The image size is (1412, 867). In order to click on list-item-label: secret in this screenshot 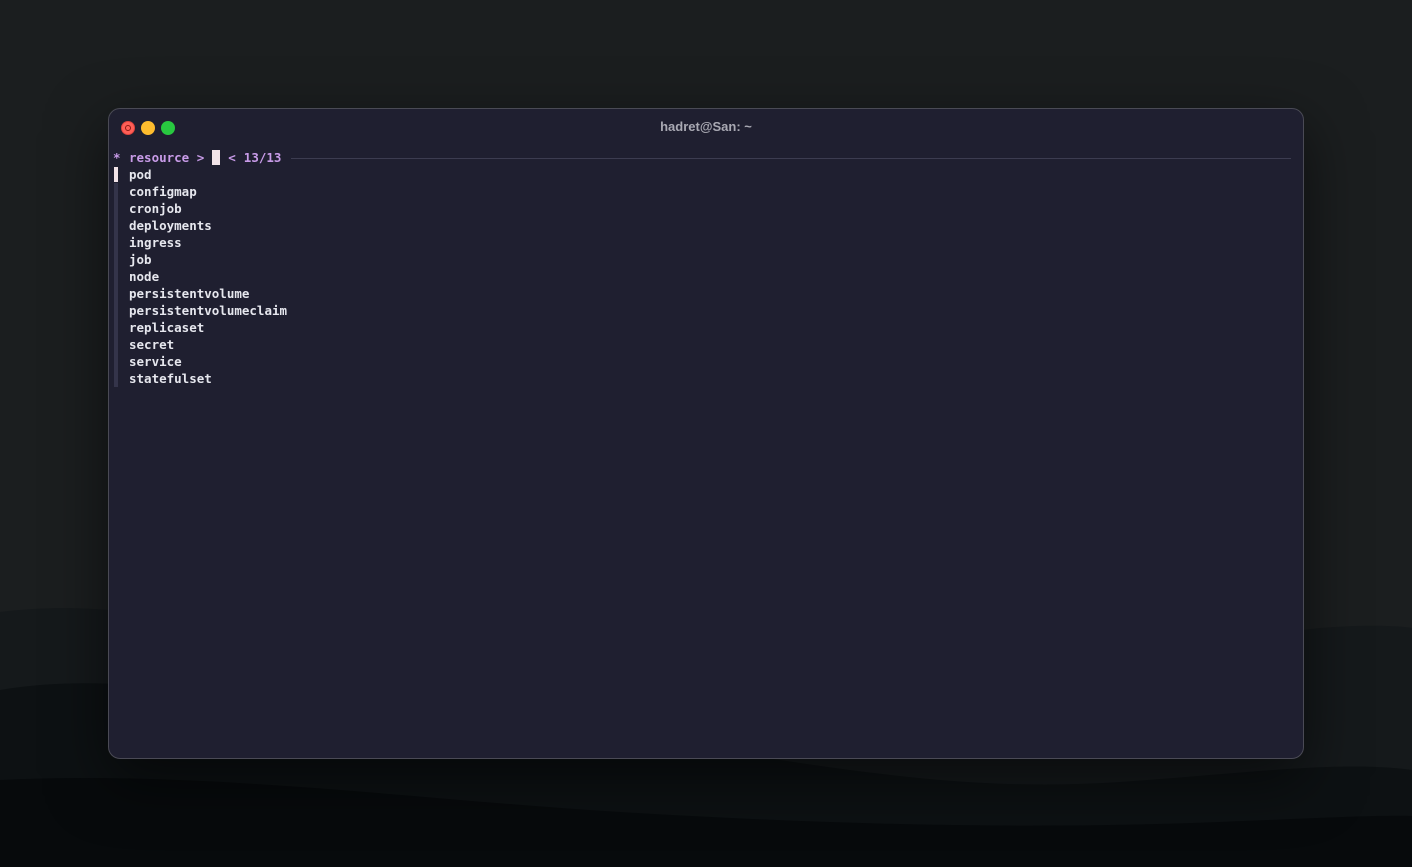, I will do `click(152, 344)`.